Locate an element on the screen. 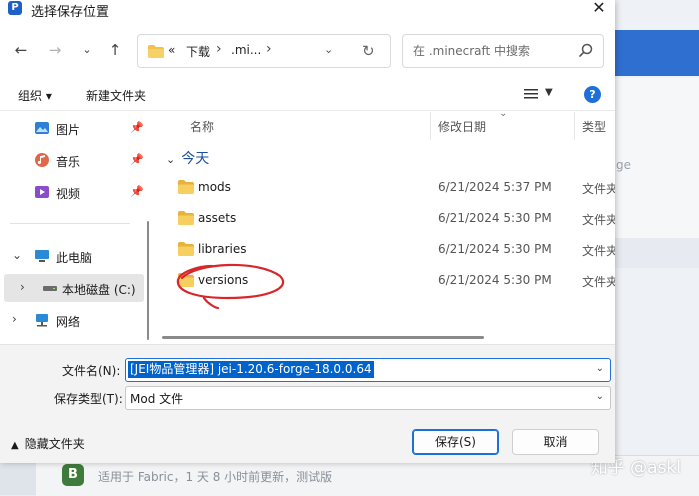  sidebar-item-label: 此电脑 is located at coordinates (74, 258).